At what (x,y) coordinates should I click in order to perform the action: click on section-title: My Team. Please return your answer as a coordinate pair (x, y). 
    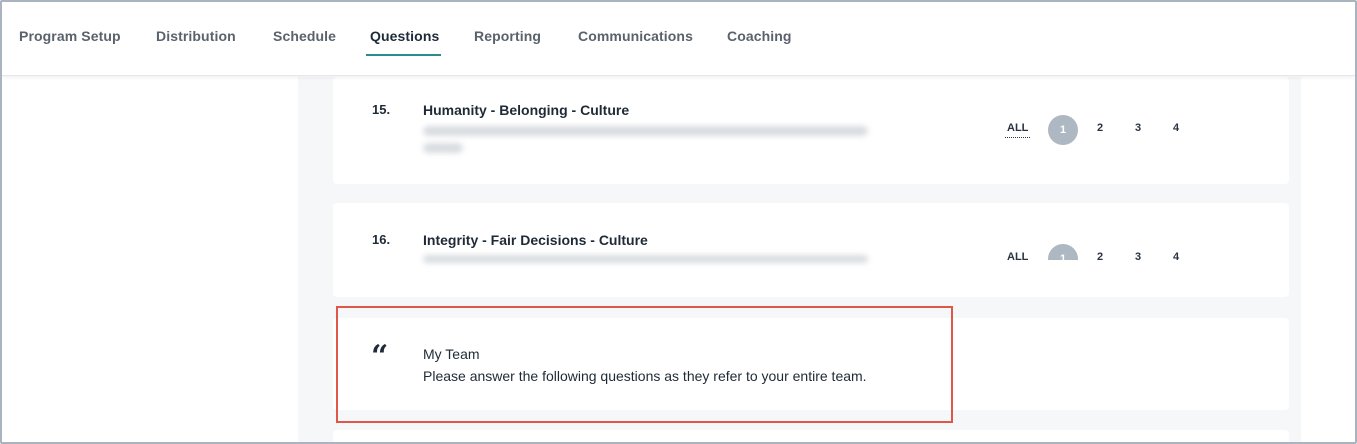
    Looking at the image, I should click on (451, 354).